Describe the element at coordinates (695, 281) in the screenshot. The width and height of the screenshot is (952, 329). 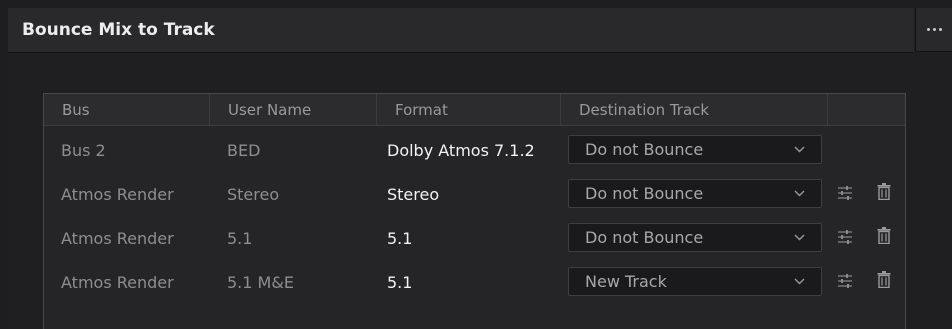
I see `destination-track-dropdown: New Track` at that location.